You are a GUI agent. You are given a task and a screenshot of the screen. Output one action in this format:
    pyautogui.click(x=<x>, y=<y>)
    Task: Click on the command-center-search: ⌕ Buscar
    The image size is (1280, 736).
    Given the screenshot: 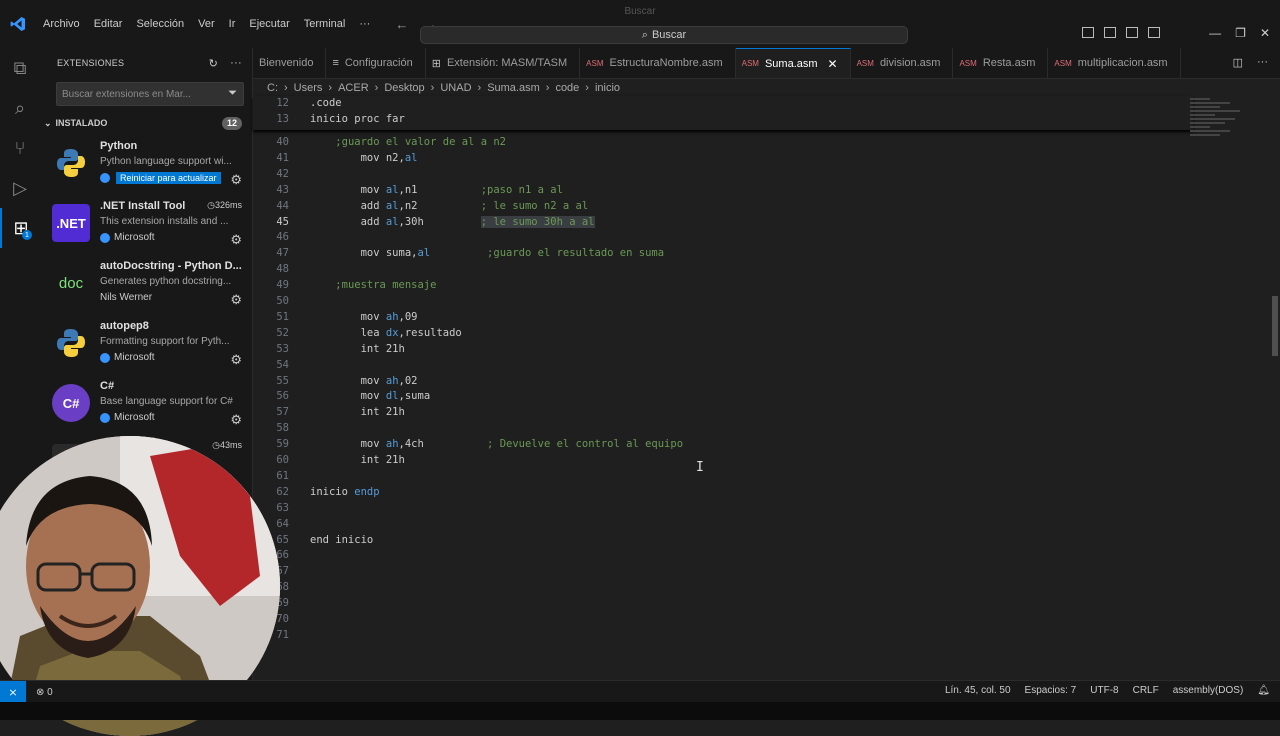 What is the action you would take?
    pyautogui.click(x=664, y=35)
    